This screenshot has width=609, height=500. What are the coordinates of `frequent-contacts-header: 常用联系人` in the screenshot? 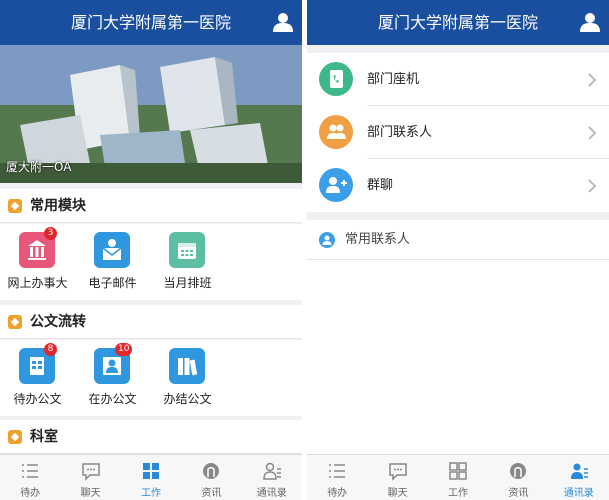 It's located at (458, 240).